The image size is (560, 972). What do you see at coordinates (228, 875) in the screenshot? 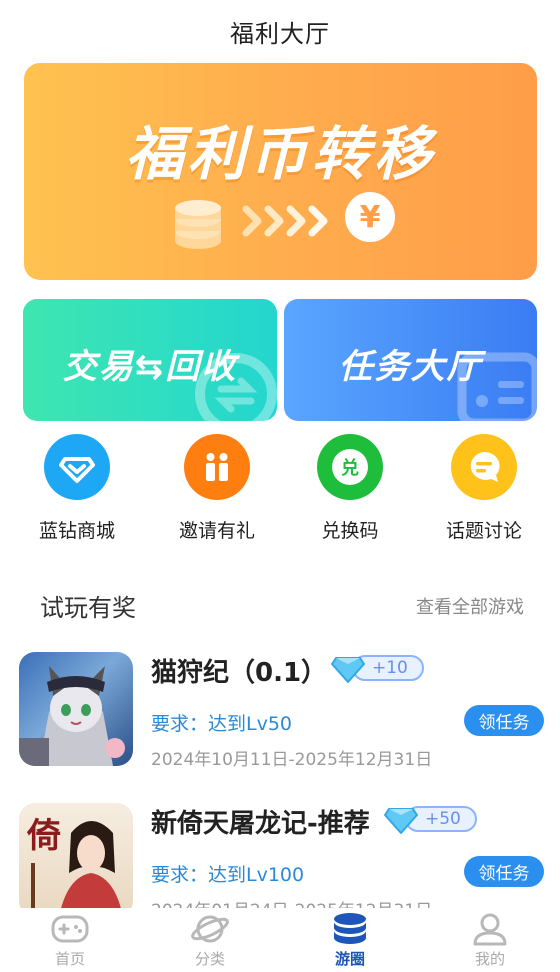
I see `game-requirement: 要求：达到Lv100` at bounding box center [228, 875].